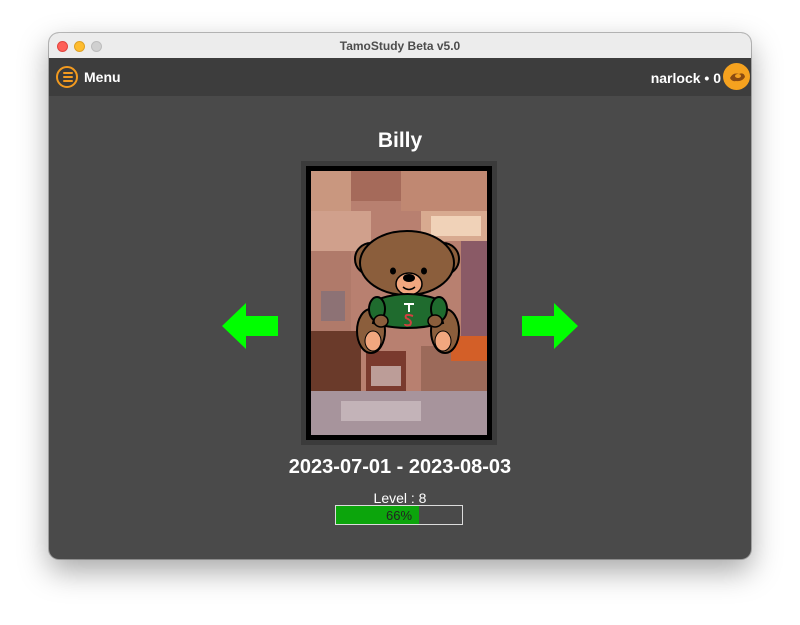  I want to click on next-pet-button, so click(550, 326).